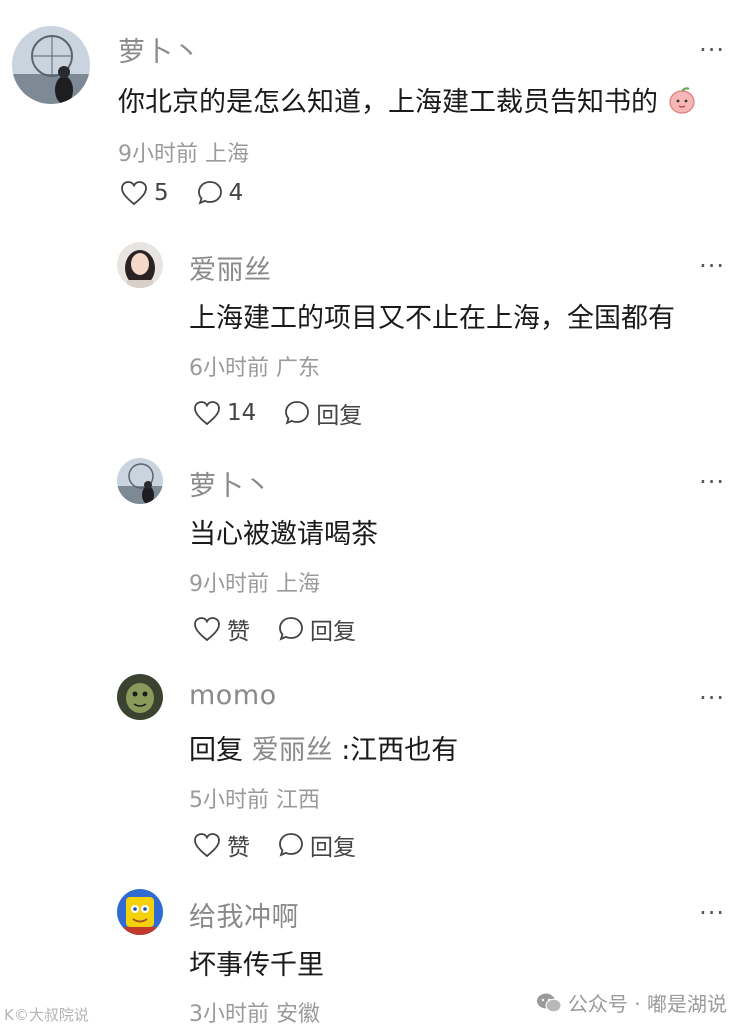  Describe the element at coordinates (283, 534) in the screenshot. I see `comment-text: 当心被邀请喝茶` at that location.